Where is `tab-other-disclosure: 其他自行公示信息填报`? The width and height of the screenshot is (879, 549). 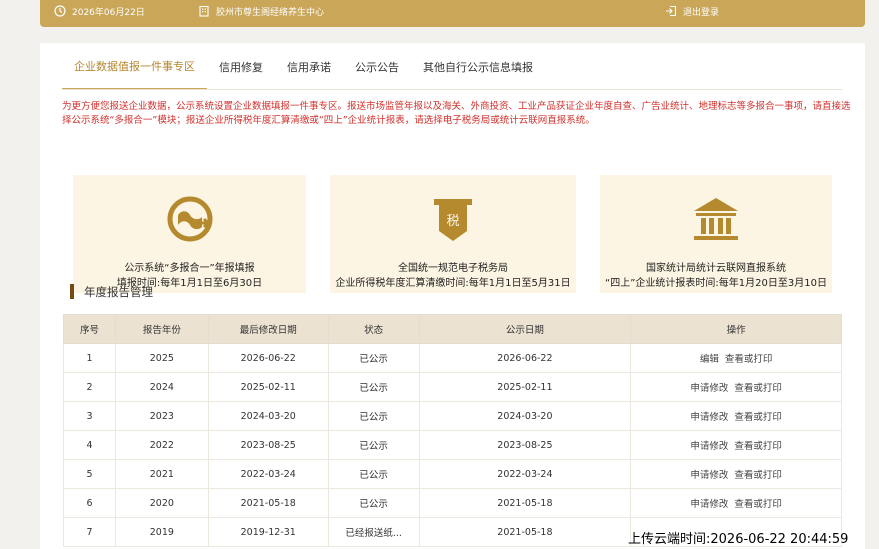 tab-other-disclosure: 其他自行公示信息填报 is located at coordinates (478, 66).